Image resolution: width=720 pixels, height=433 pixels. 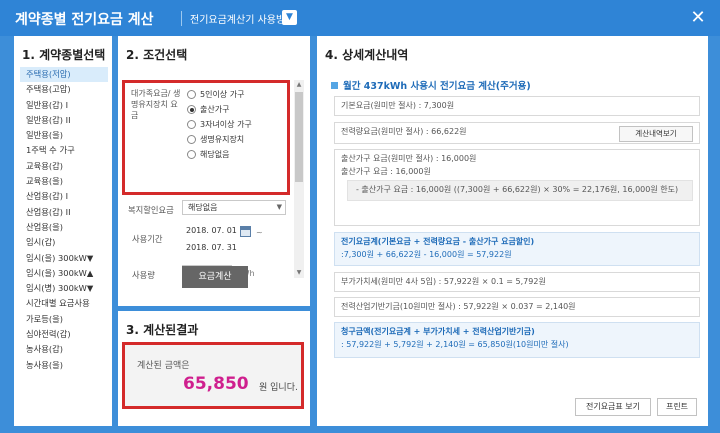 I want to click on total-title: 전기요금계(기본요금 + 전력량요금 - 출산가구 요금할인), so click(x=438, y=241).